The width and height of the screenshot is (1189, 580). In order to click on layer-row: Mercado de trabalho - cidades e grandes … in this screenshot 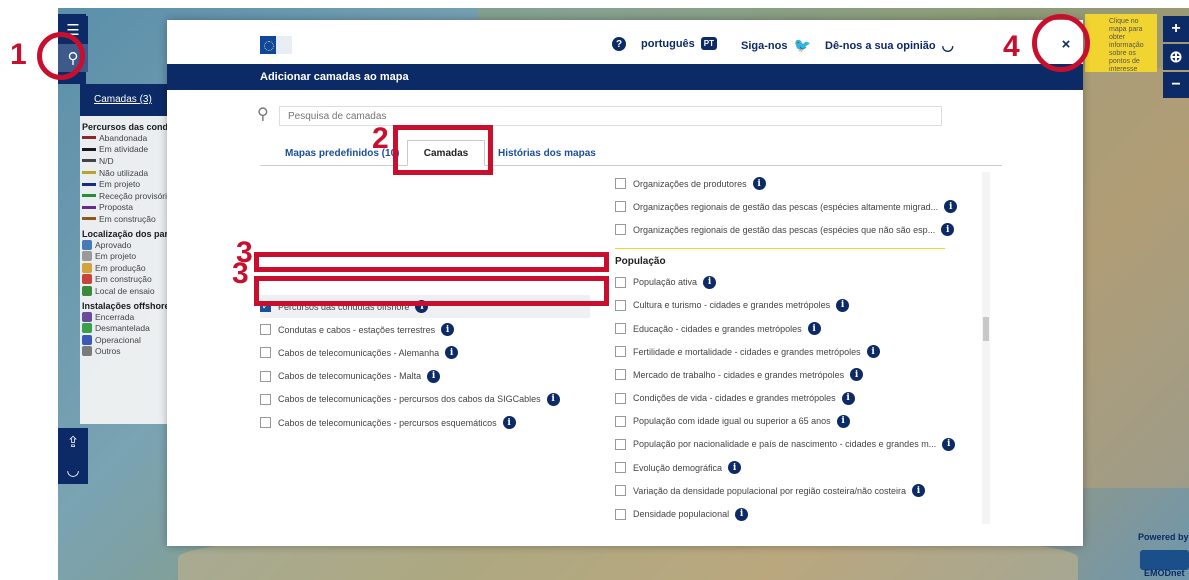, I will do `click(787, 374)`.